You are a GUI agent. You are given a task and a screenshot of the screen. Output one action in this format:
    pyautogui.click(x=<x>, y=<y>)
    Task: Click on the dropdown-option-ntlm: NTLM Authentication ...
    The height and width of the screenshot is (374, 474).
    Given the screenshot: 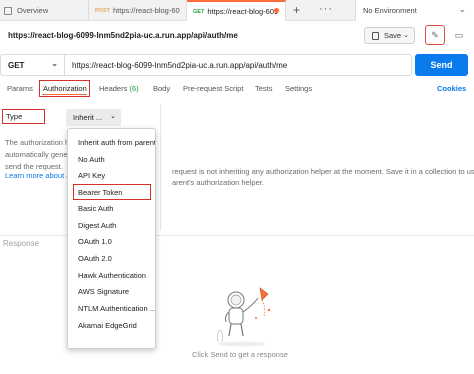 What is the action you would take?
    pyautogui.click(x=111, y=308)
    